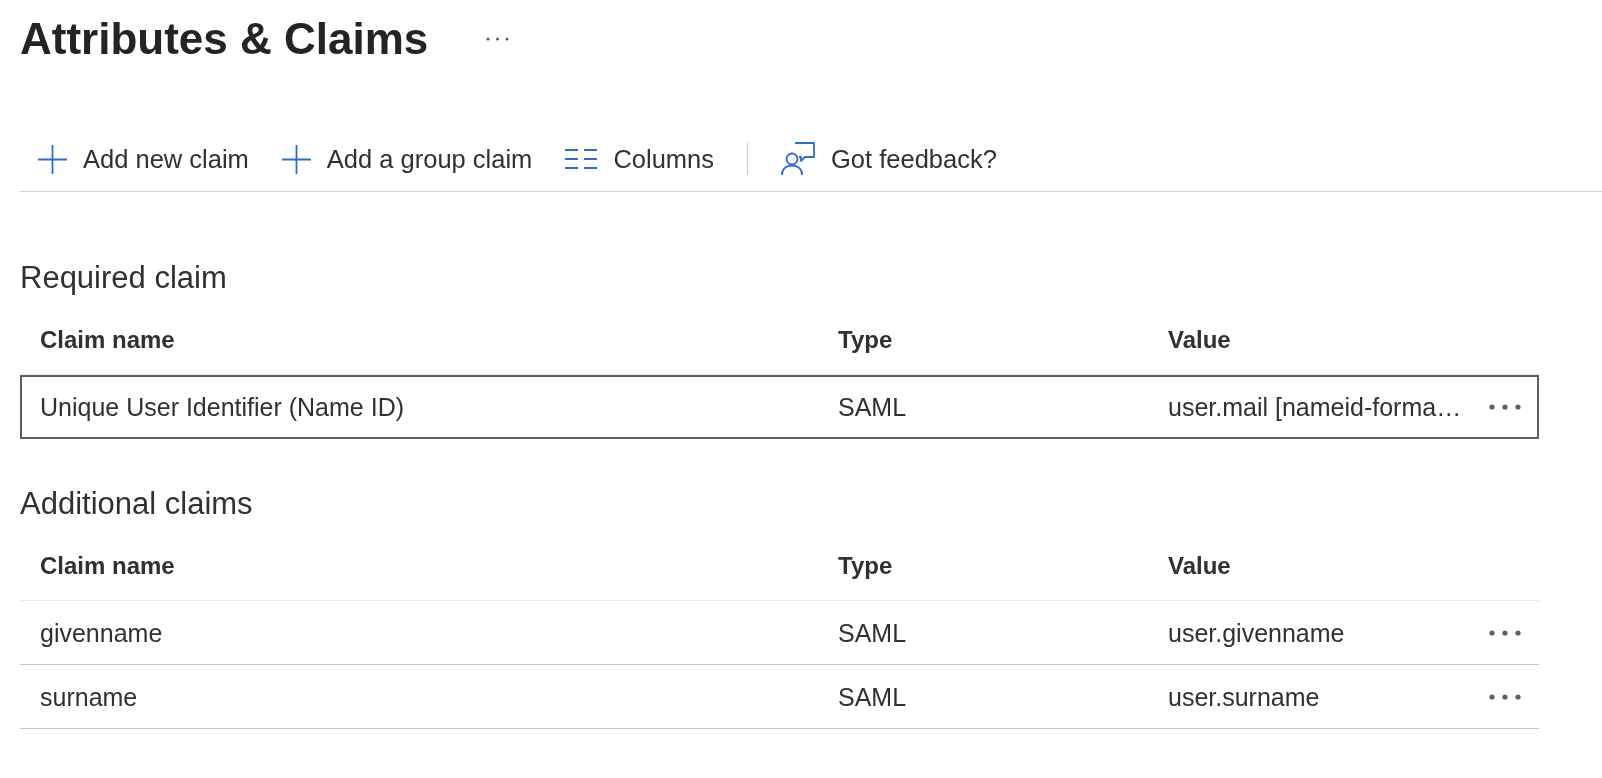 The image size is (1602, 778). I want to click on feedback-icon, so click(798, 159).